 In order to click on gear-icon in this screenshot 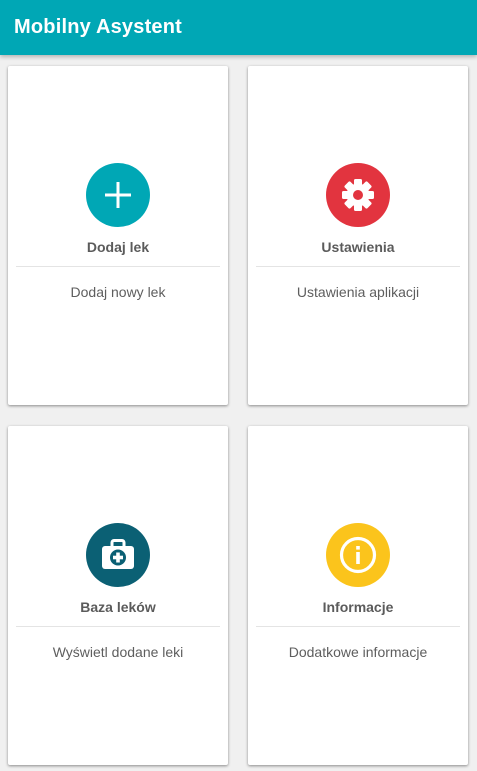, I will do `click(358, 195)`.